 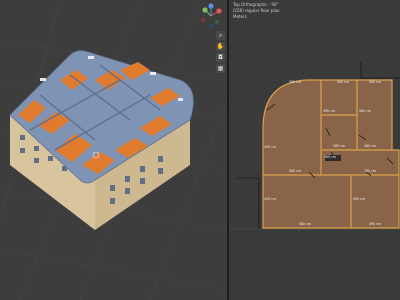 I want to click on hand-pan-icon: ✋, so click(x=220, y=46).